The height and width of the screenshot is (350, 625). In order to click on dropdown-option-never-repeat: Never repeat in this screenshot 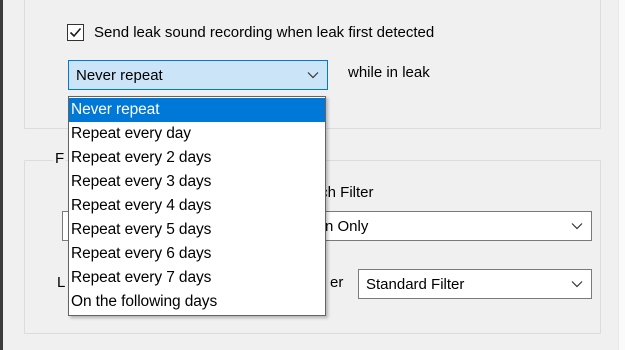, I will do `click(197, 110)`.